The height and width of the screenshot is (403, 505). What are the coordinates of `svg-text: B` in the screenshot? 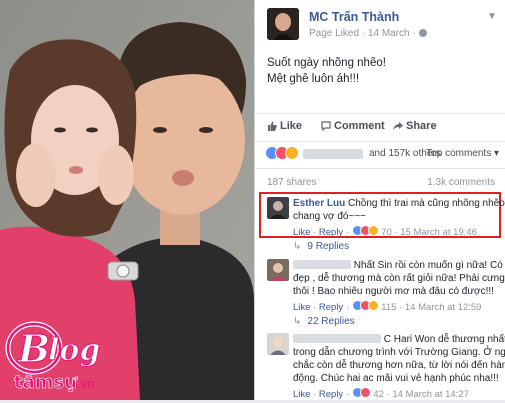 It's located at (33, 348).